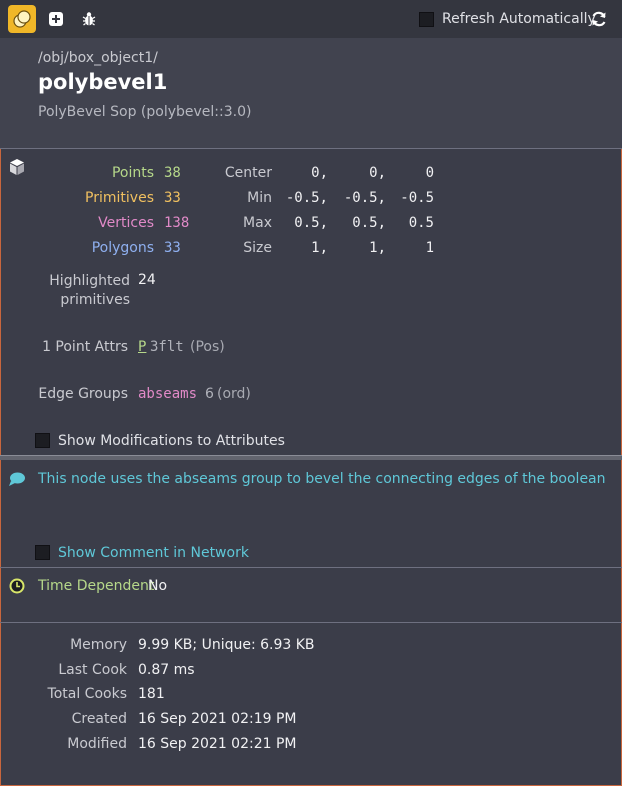  Describe the element at coordinates (167, 347) in the screenshot. I see `point-attr-type: 3flt` at that location.